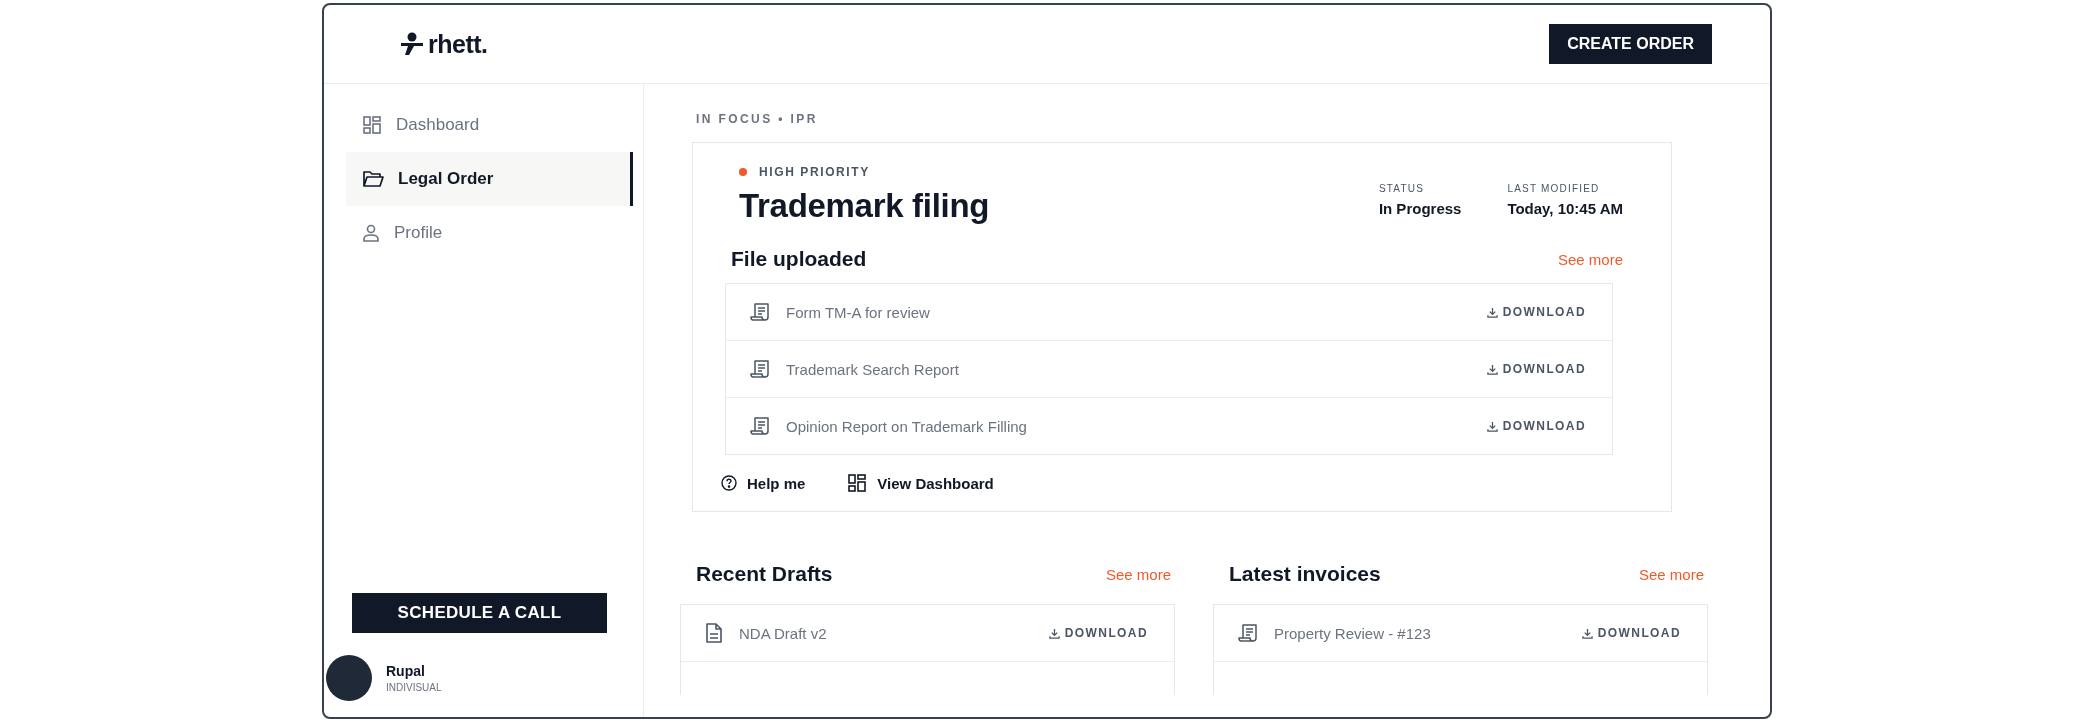 This screenshot has width=2094, height=721. I want to click on file-name: Trademark Search Report, so click(873, 369).